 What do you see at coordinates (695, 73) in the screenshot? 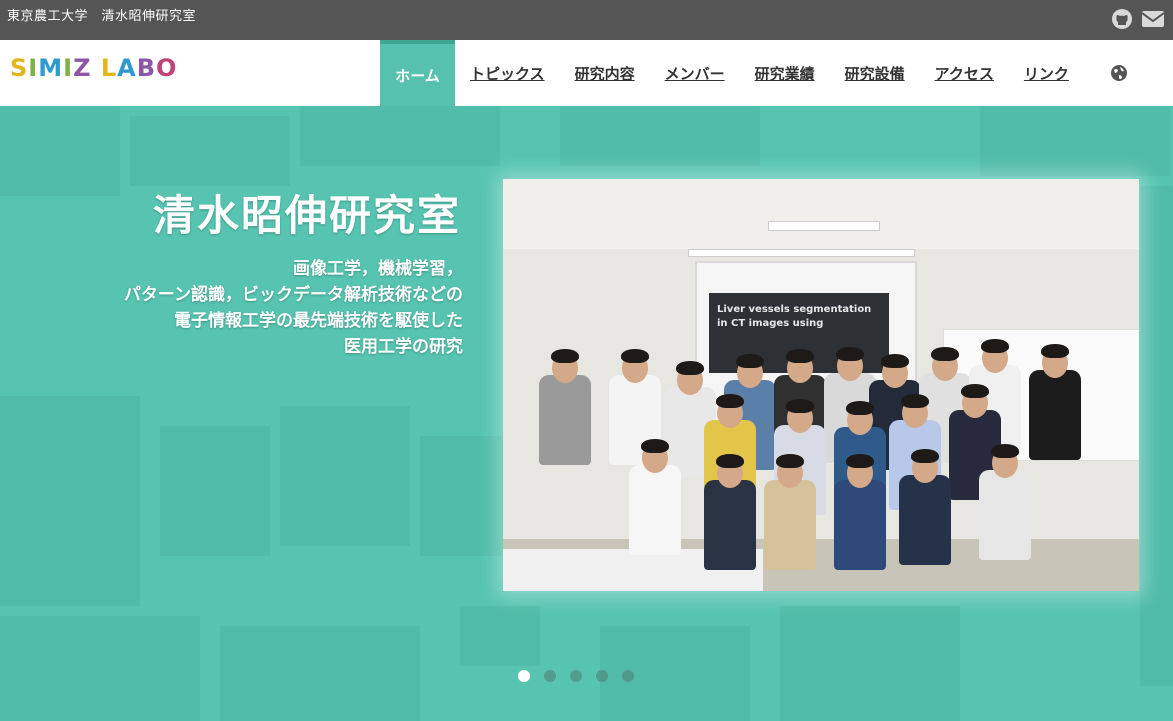
I see `nav-members: メンバー` at bounding box center [695, 73].